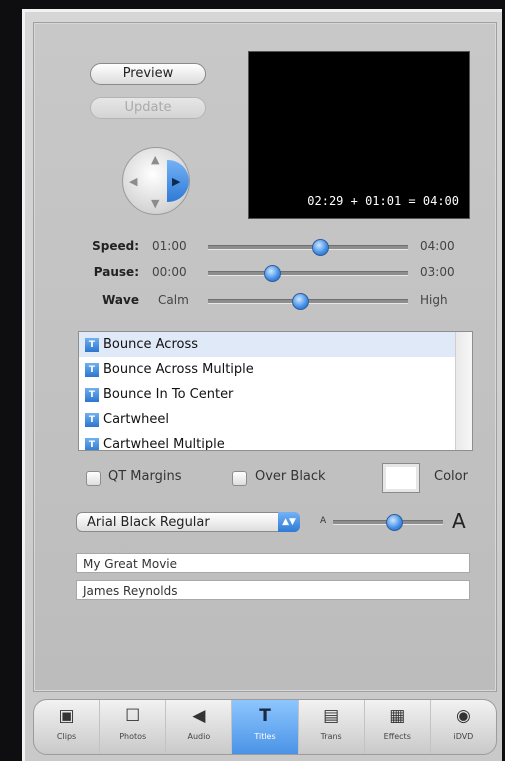  Describe the element at coordinates (275, 419) in the screenshot. I see `list-item: T Cartwheel` at that location.